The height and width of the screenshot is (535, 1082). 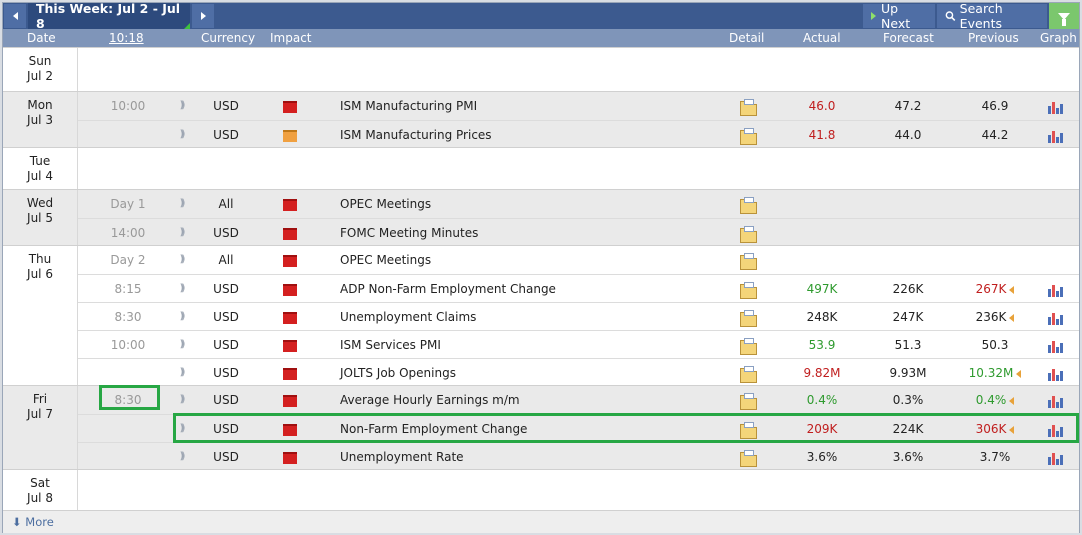 What do you see at coordinates (899, 16) in the screenshot?
I see `up-next-button: Up Next` at bounding box center [899, 16].